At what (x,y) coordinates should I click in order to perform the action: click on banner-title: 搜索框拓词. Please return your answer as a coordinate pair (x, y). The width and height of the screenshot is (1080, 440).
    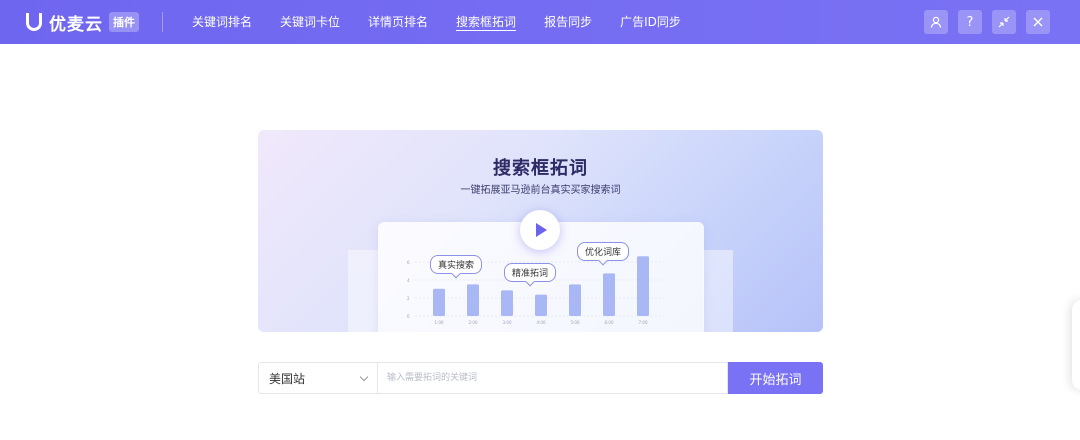
    Looking at the image, I should click on (540, 168).